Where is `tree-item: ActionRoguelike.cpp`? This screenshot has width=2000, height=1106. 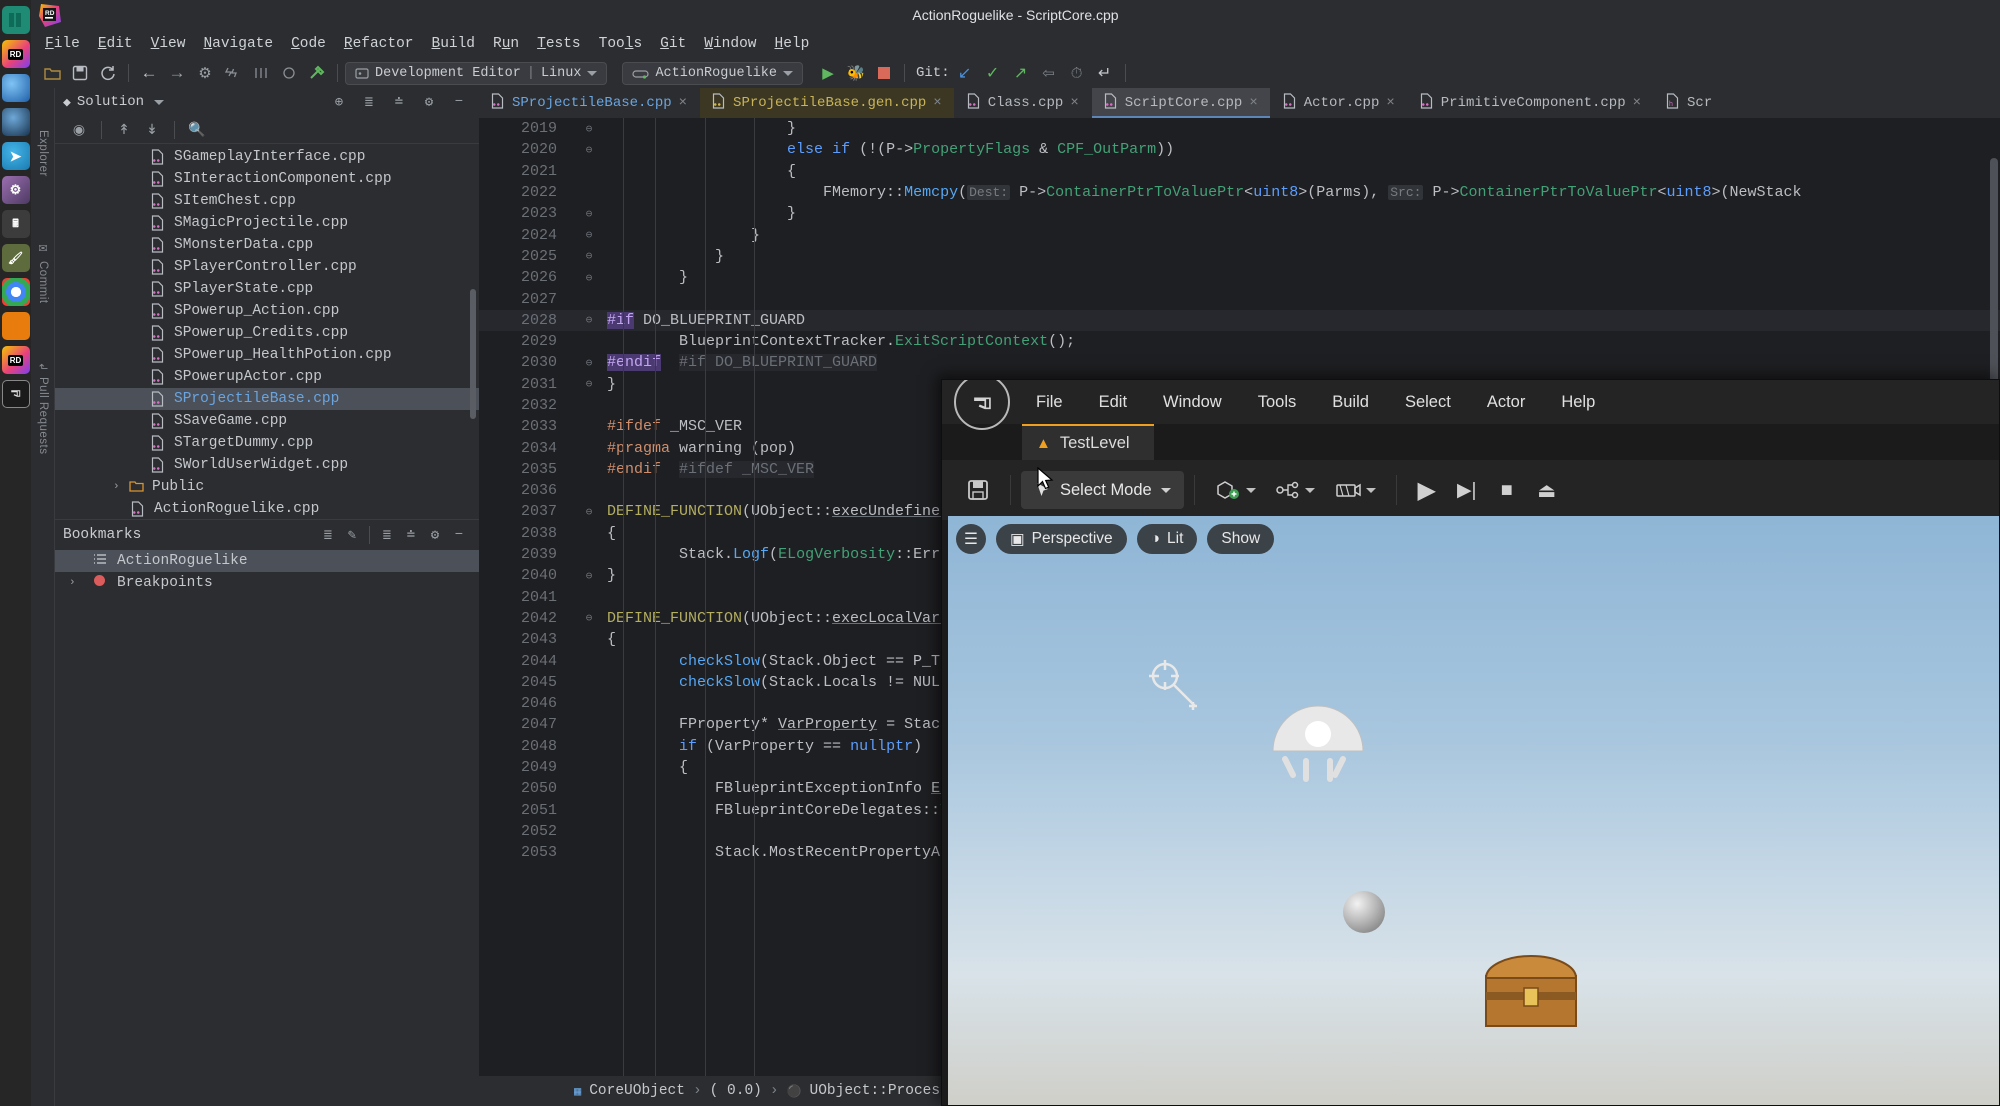 tree-item: ActionRoguelike.cpp is located at coordinates (267, 509).